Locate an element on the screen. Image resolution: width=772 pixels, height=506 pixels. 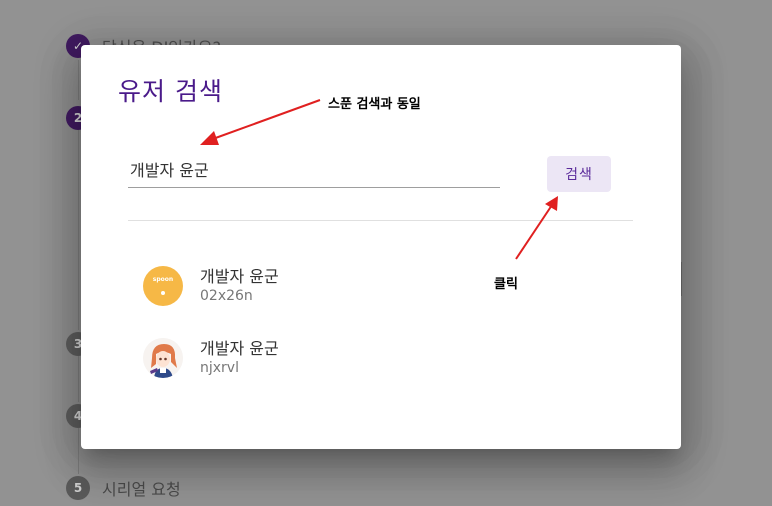
step-label: 시리얼 요청 is located at coordinates (141, 489).